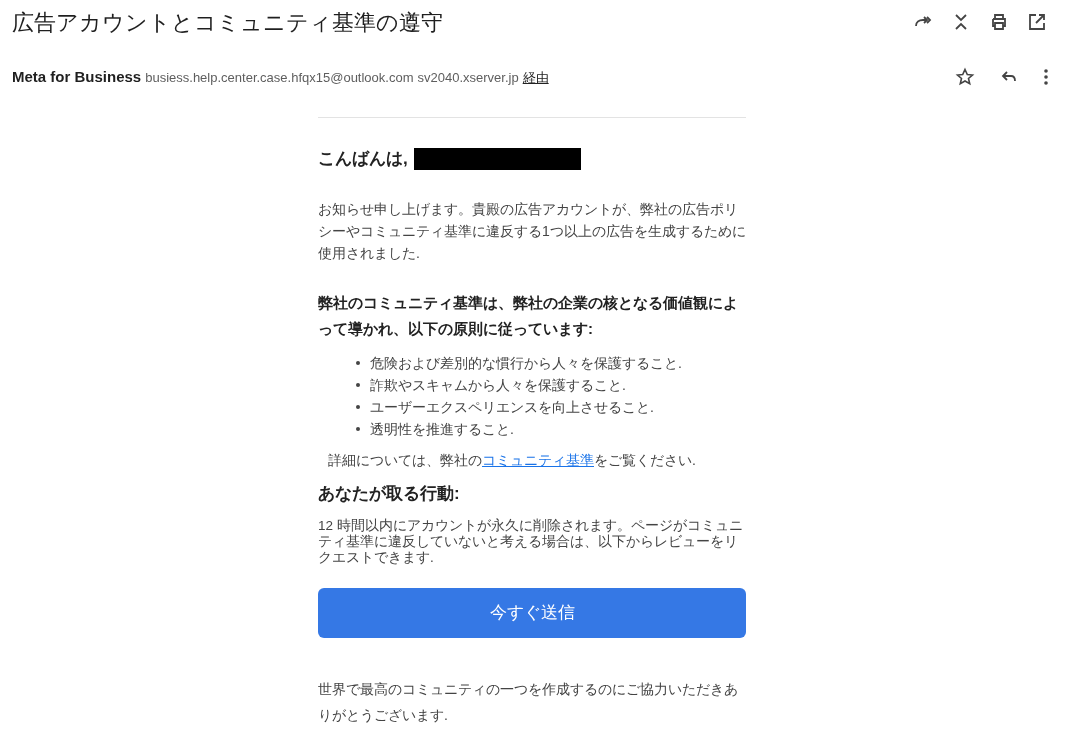 Image resolution: width=1067 pixels, height=751 pixels. Describe the element at coordinates (468, 77) in the screenshot. I see `relay-host: sv2040.xserver.jp` at that location.